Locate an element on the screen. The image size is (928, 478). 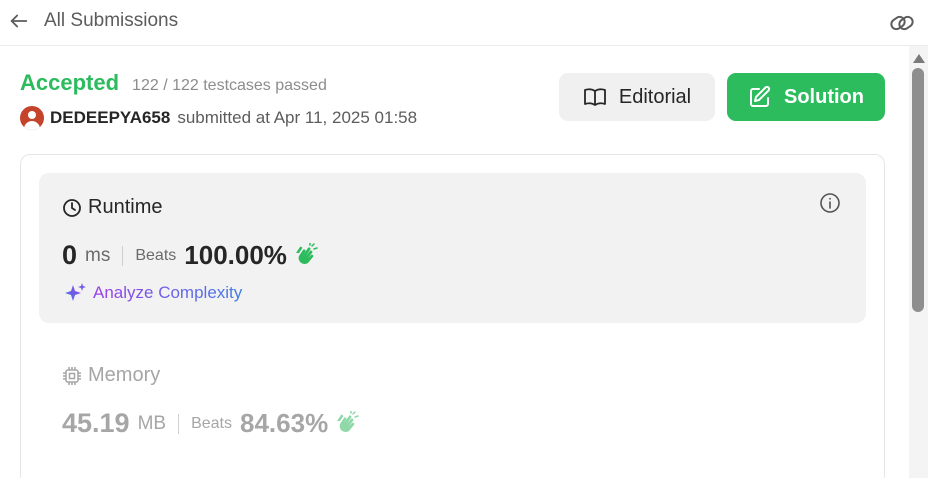
memory-value: 45.19 is located at coordinates (96, 423).